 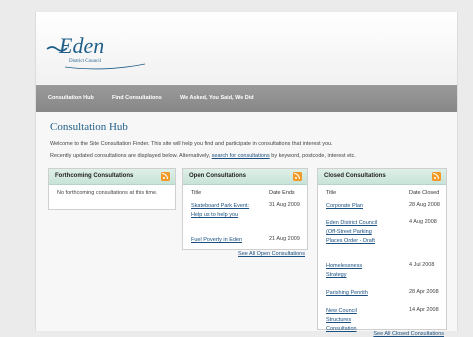 What do you see at coordinates (360, 293) in the screenshot?
I see `closed-row-title: Parishing Penrith` at bounding box center [360, 293].